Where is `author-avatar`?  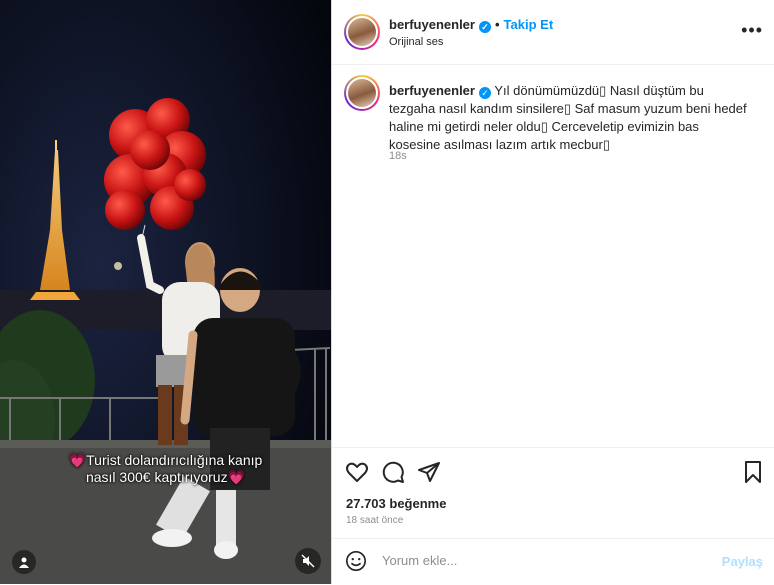 author-avatar is located at coordinates (362, 32).